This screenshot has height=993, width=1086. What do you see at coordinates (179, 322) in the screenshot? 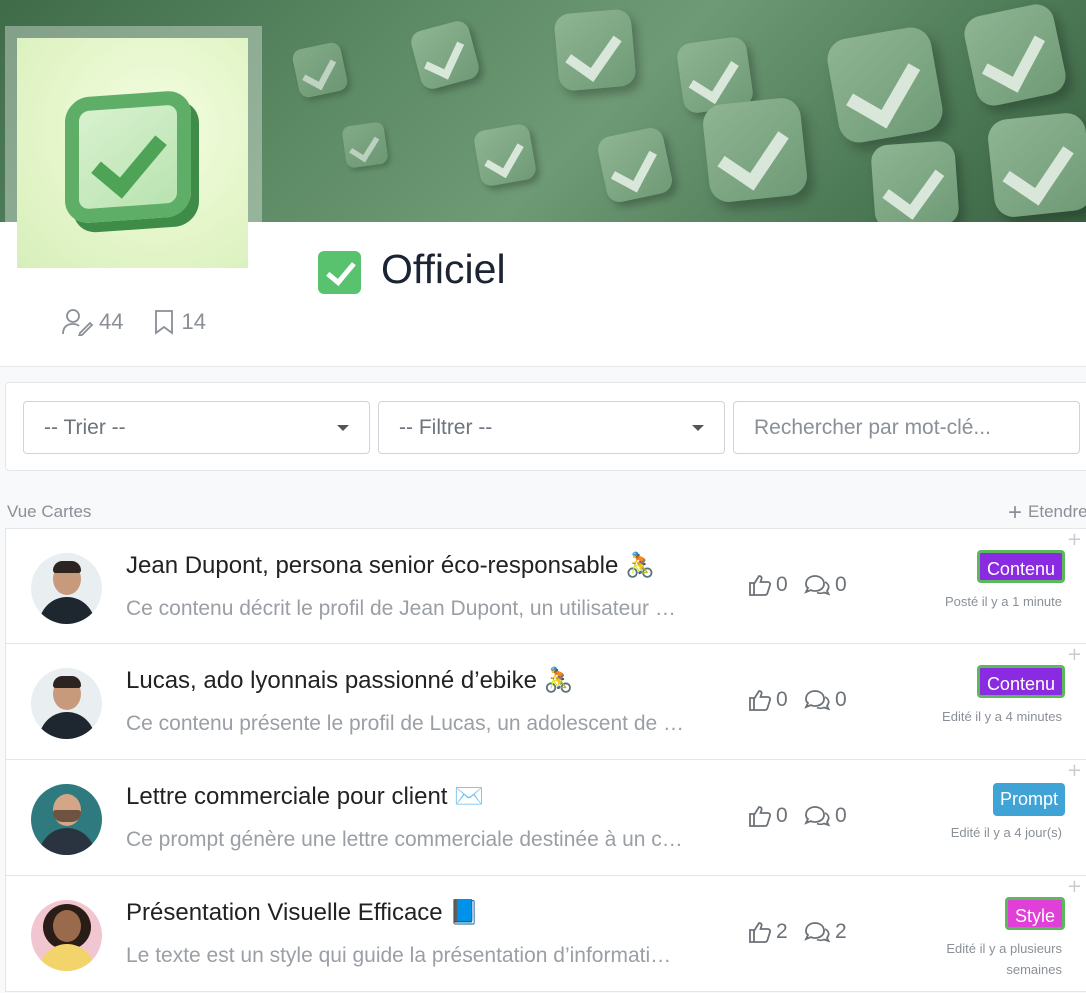
I see `bookmarks-stat: 14` at bounding box center [179, 322].